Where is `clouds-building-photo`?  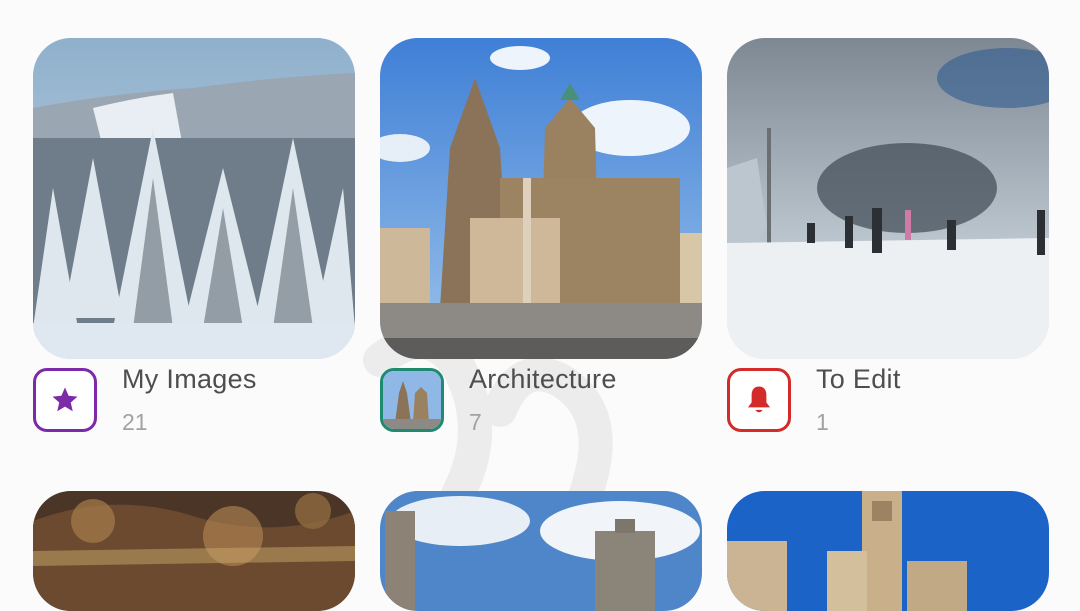 clouds-building-photo is located at coordinates (541, 551).